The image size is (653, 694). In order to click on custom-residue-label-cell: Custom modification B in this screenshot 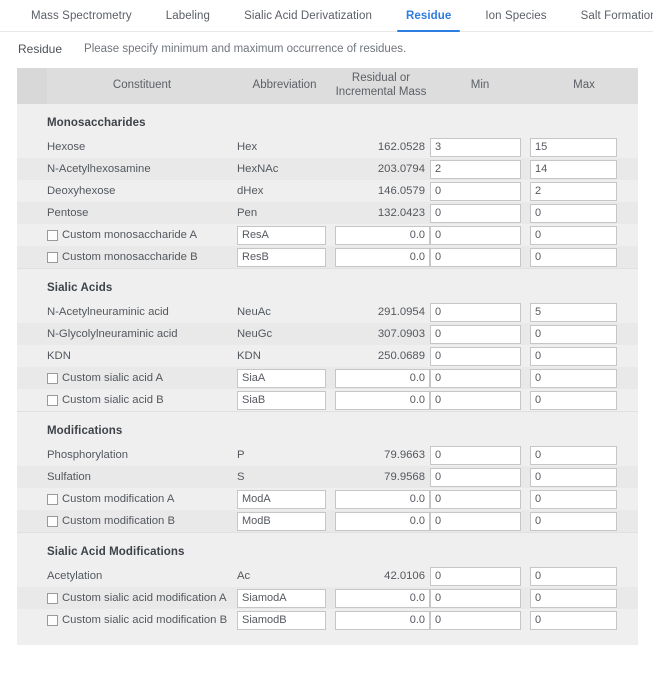, I will do `click(142, 521)`.